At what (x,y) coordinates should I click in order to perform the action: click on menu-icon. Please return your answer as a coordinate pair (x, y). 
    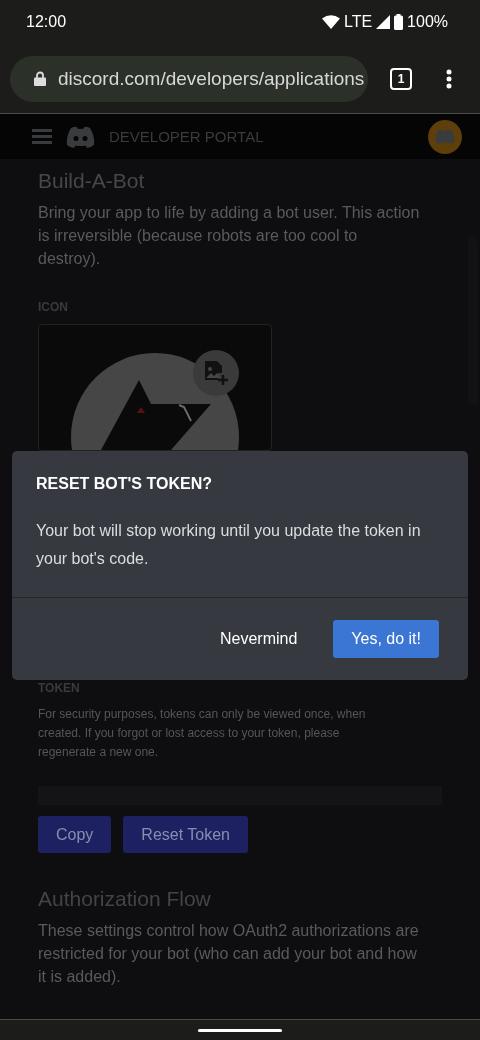
    Looking at the image, I should click on (42, 136).